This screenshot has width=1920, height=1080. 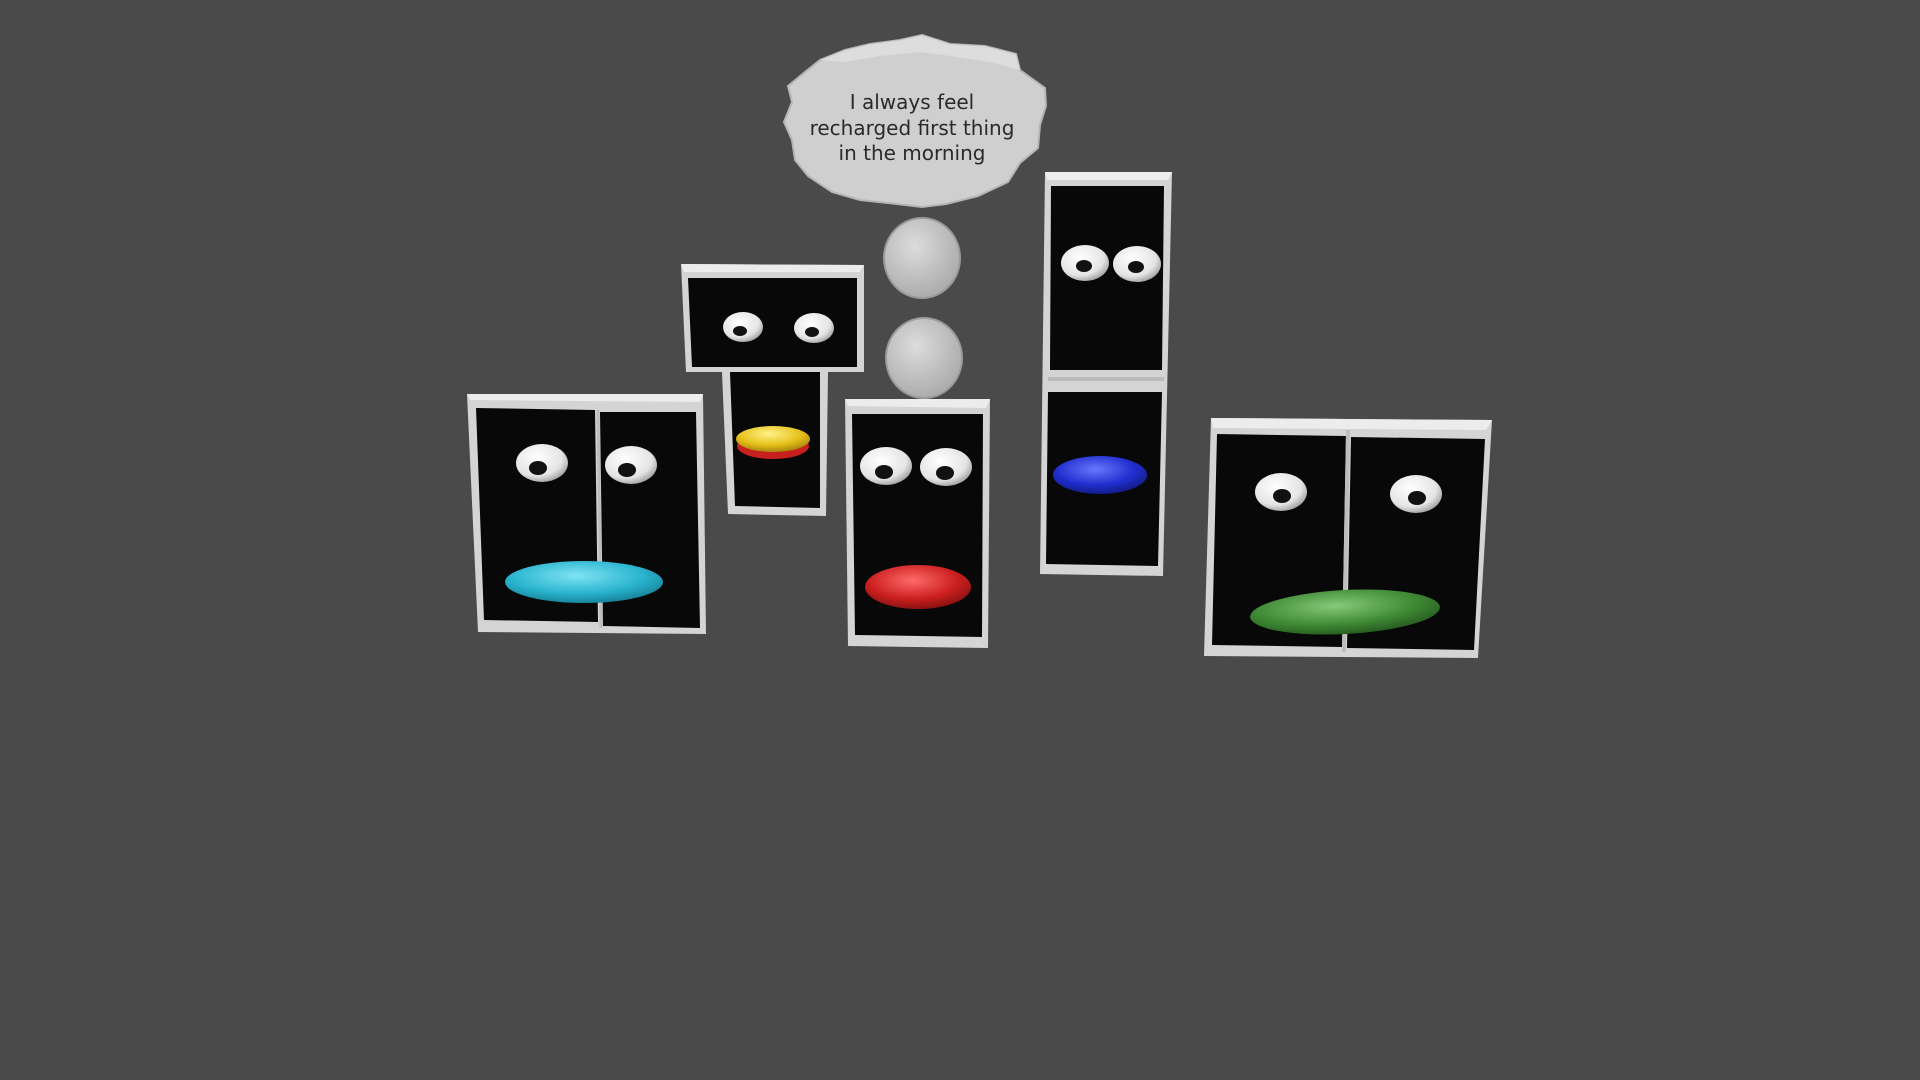 What do you see at coordinates (1100, 475) in the screenshot?
I see `blue-mouth` at bounding box center [1100, 475].